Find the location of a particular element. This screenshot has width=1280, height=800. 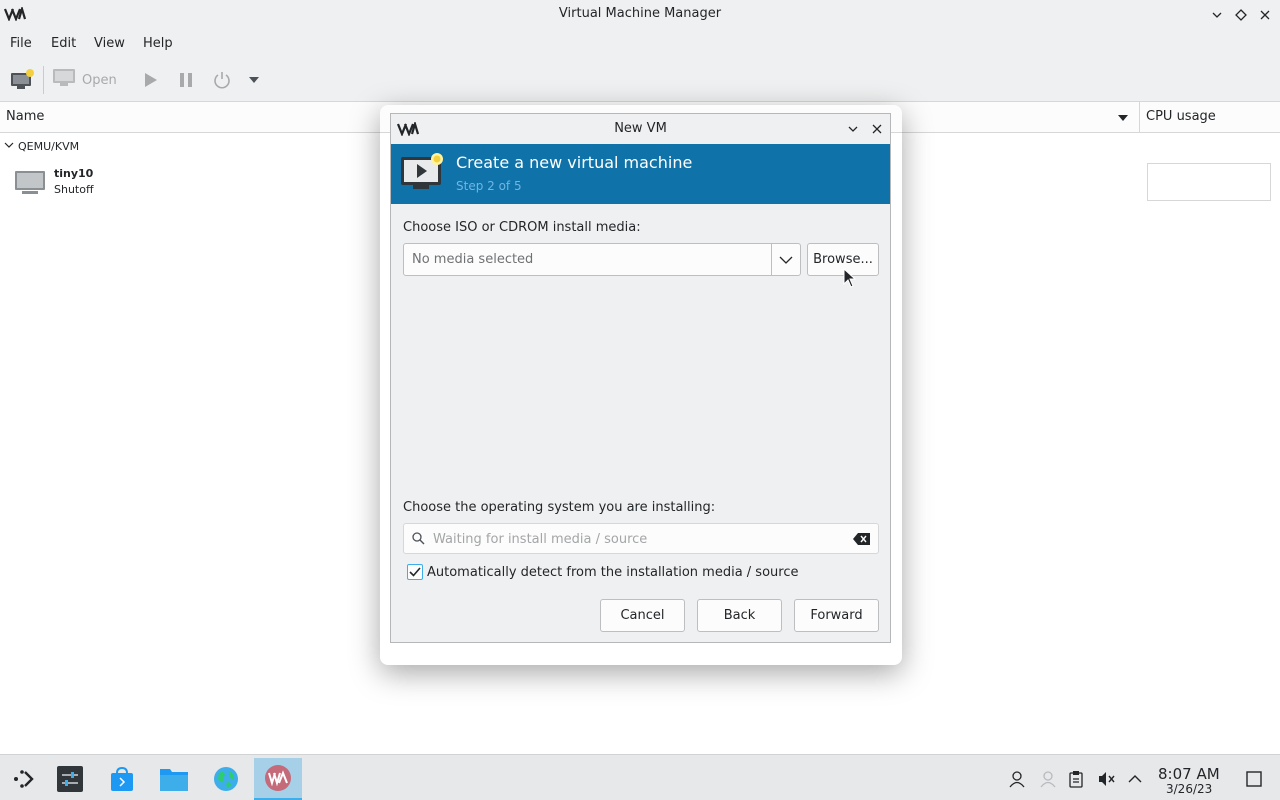

show-desktop-icon is located at coordinates (1254, 779).